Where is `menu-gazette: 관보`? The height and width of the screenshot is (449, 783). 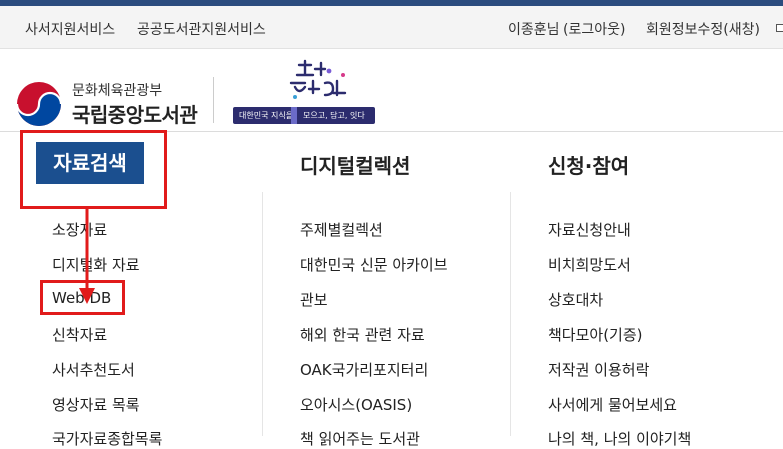
menu-gazette: 관보 is located at coordinates (314, 299).